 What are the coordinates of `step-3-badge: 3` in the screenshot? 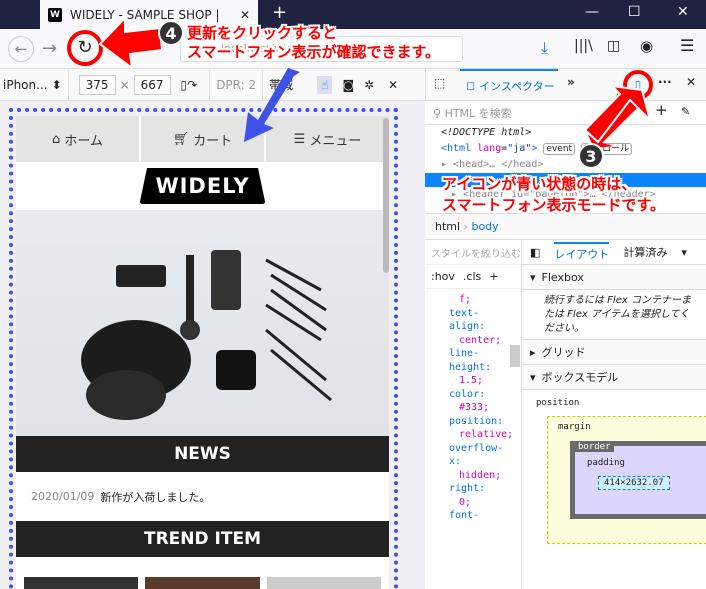 It's located at (591, 156).